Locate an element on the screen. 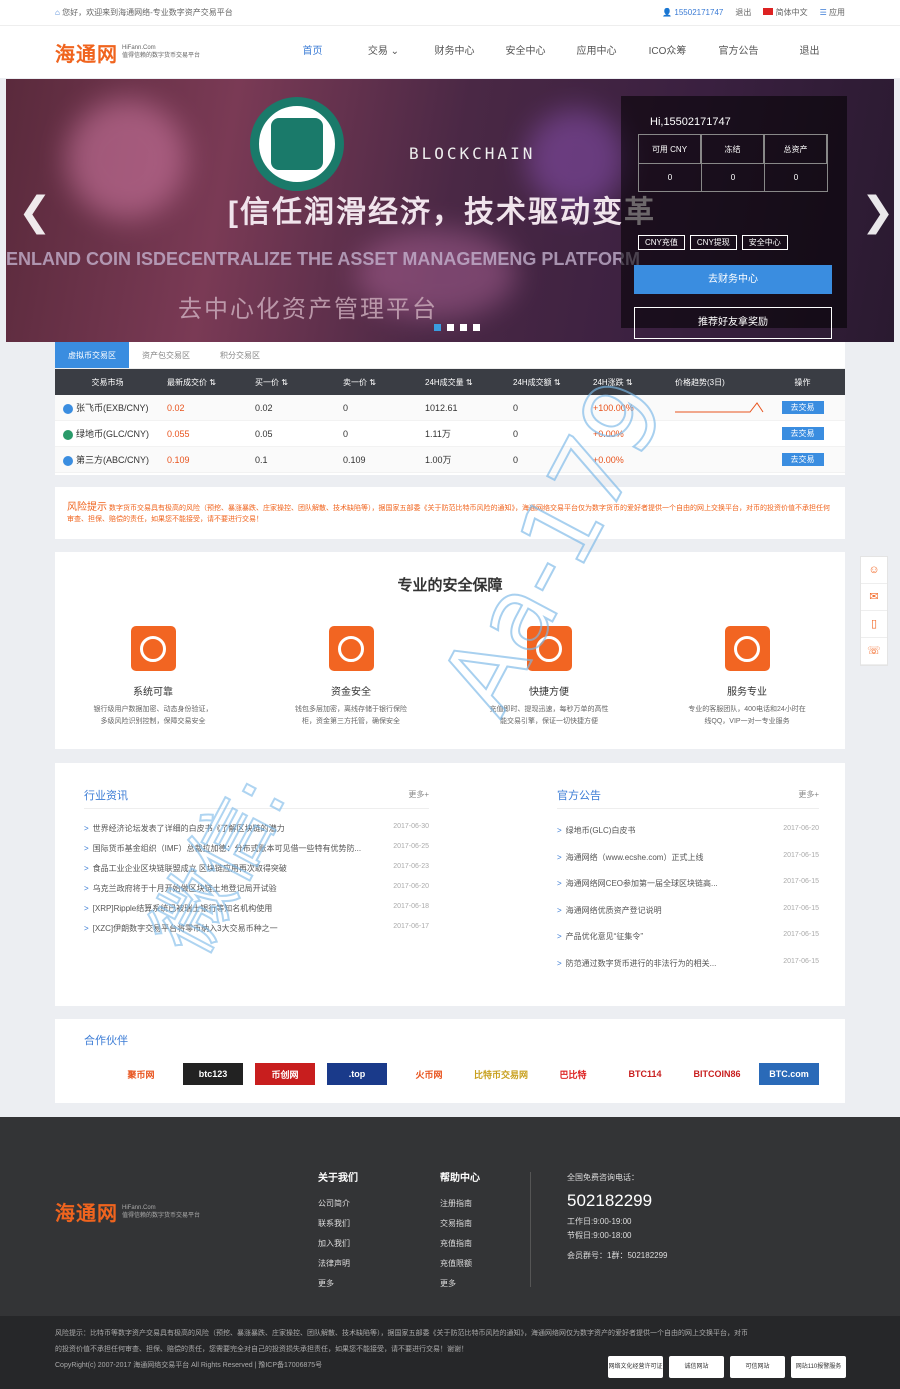 This screenshot has height=1389, width=900. referral-reward-button: 推荐好友拿奖励 is located at coordinates (733, 323).